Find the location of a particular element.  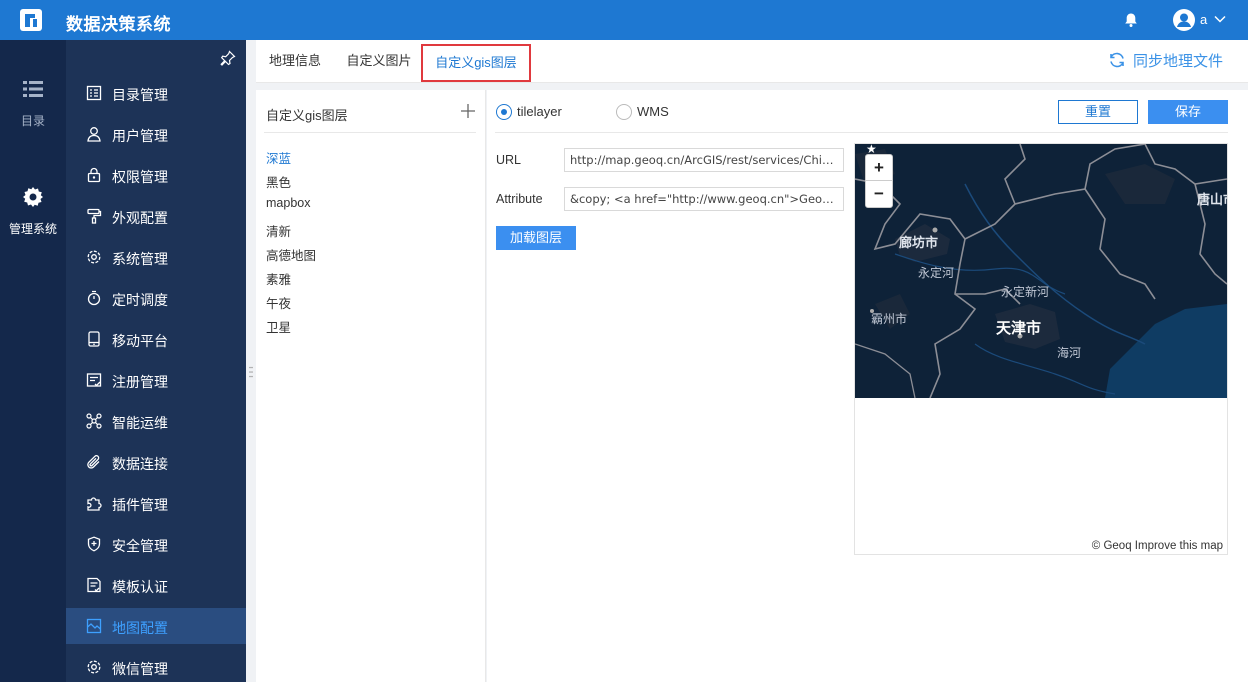

sidebar-item-label: 地图配置 is located at coordinates (140, 628).